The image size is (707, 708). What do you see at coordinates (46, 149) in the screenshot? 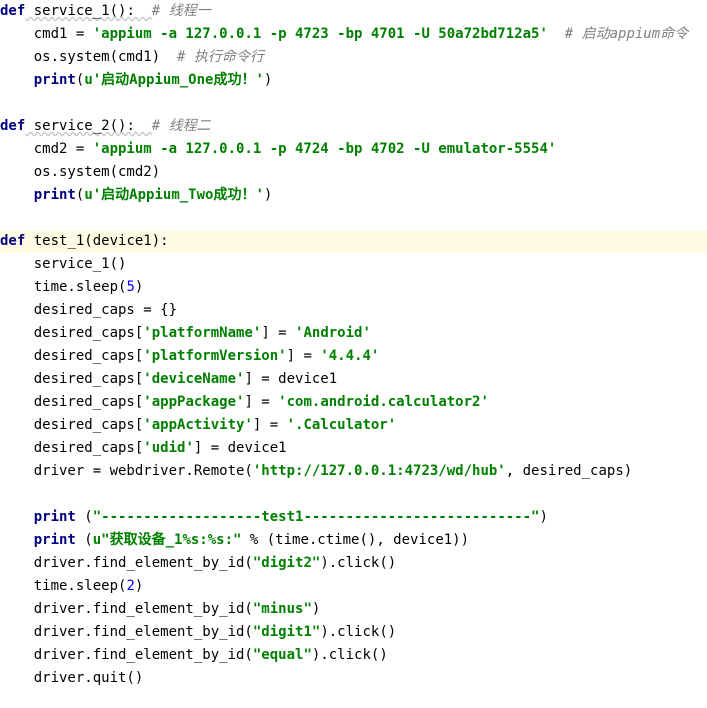
I see `code-token: cmd2 =` at bounding box center [46, 149].